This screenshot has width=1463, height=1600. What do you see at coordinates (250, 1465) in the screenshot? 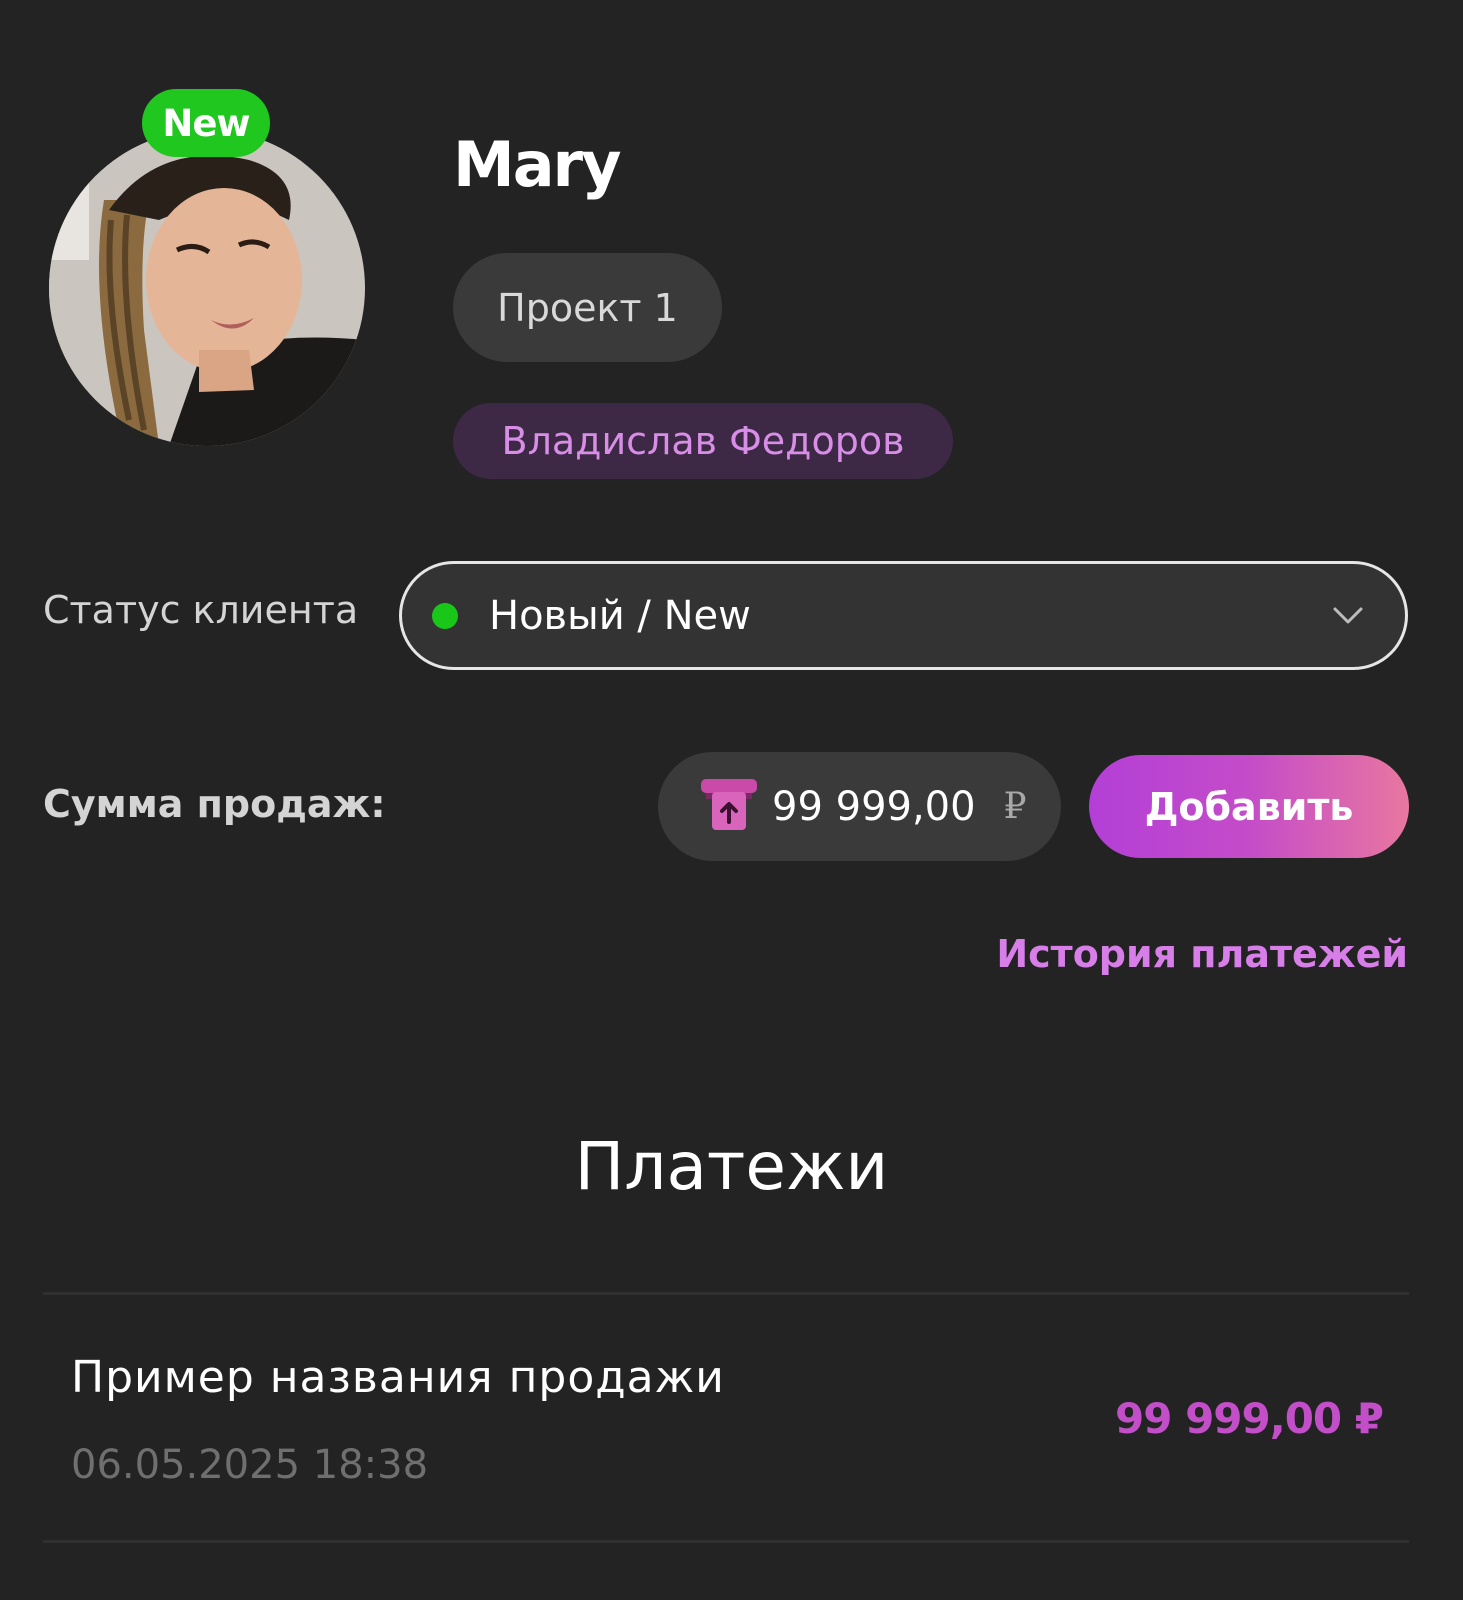
I see `payment-date: 06.05.2025 18:38` at bounding box center [250, 1465].